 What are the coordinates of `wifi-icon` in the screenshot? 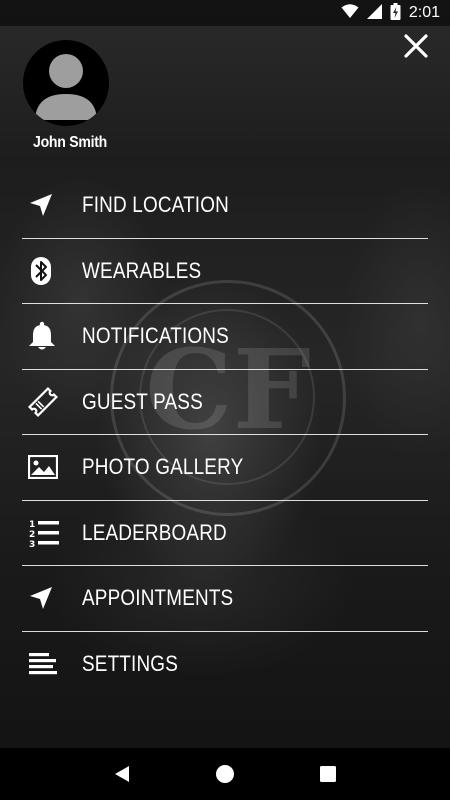 It's located at (350, 13).